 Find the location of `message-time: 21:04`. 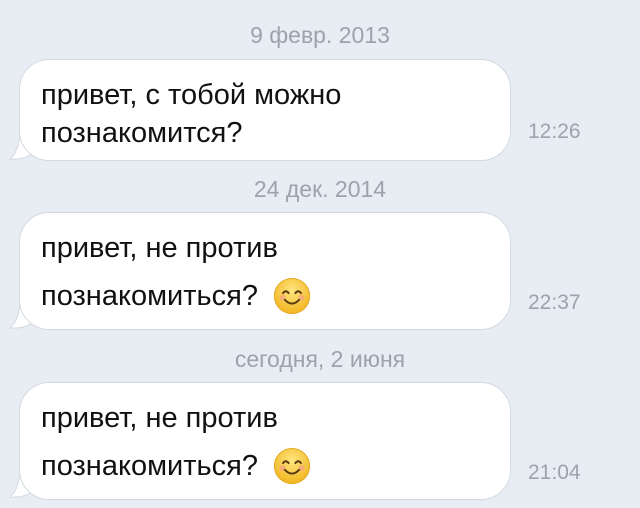

message-time: 21:04 is located at coordinates (554, 472).